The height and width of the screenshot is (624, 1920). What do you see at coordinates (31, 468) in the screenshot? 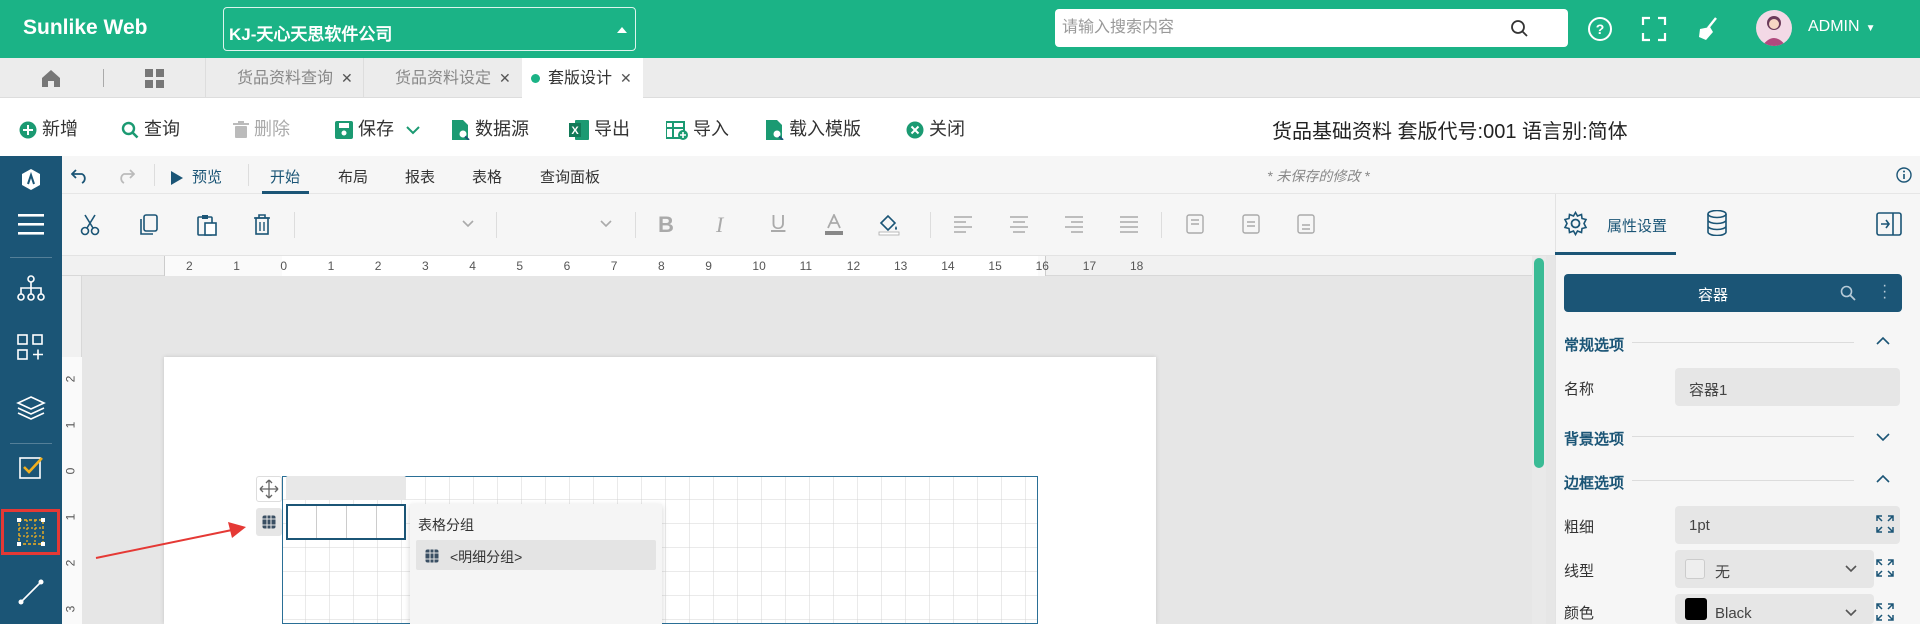
I see `checkbox-icon` at bounding box center [31, 468].